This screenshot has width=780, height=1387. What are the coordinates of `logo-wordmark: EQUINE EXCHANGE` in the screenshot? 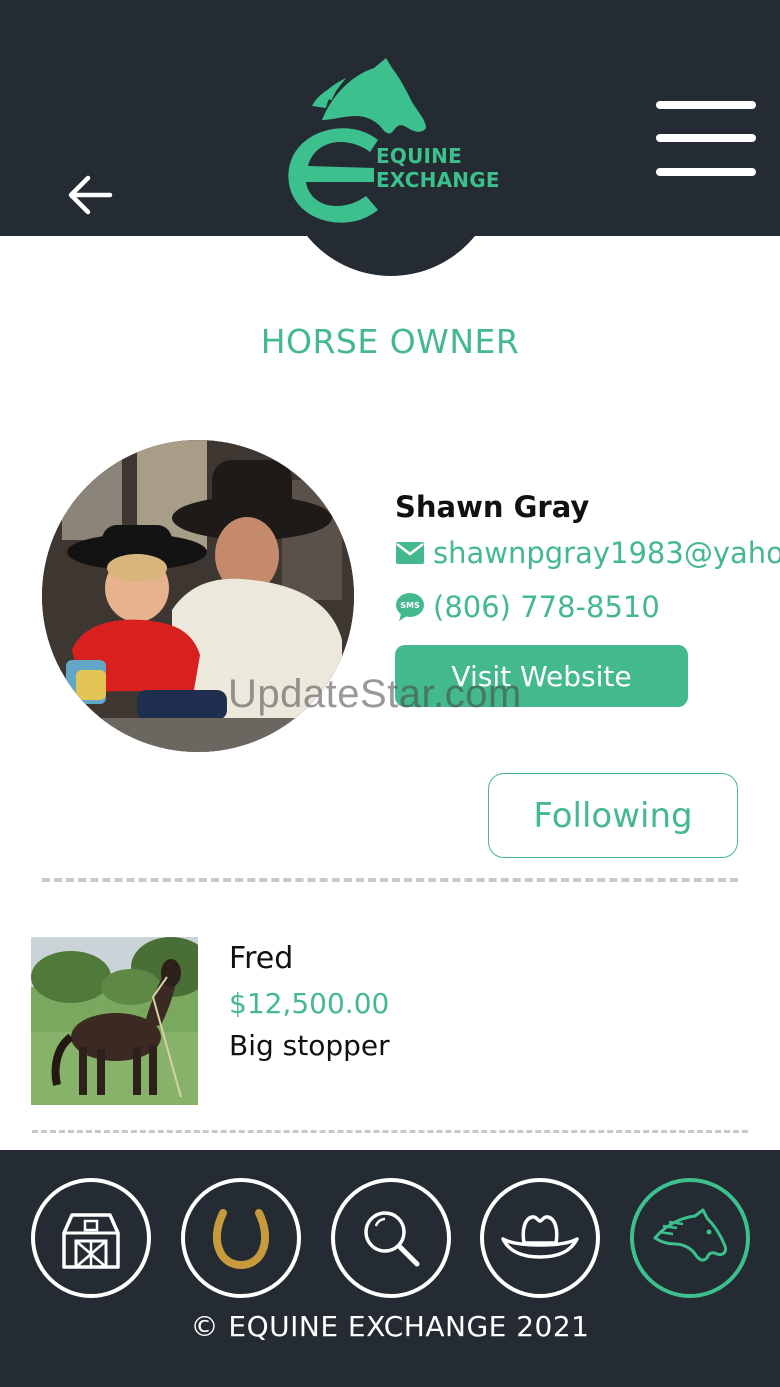 It's located at (438, 168).